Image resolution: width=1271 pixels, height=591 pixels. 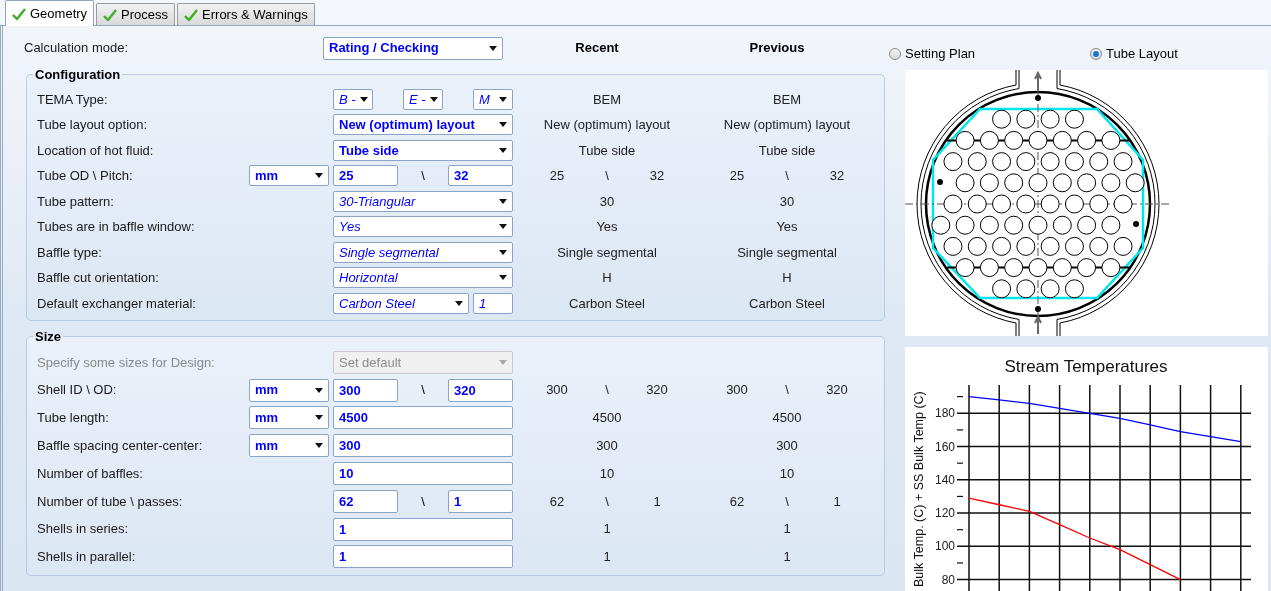 What do you see at coordinates (1134, 54) in the screenshot?
I see `radio-option: Tube Layout` at bounding box center [1134, 54].